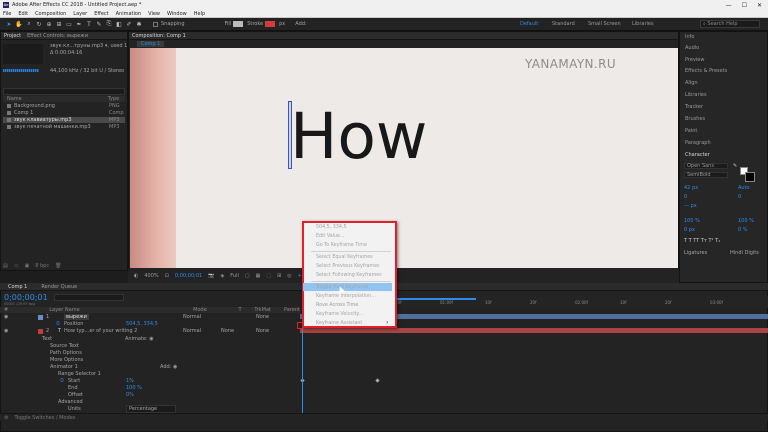  I want to click on roto-brush-tool-icon: ✐, so click(129, 24).